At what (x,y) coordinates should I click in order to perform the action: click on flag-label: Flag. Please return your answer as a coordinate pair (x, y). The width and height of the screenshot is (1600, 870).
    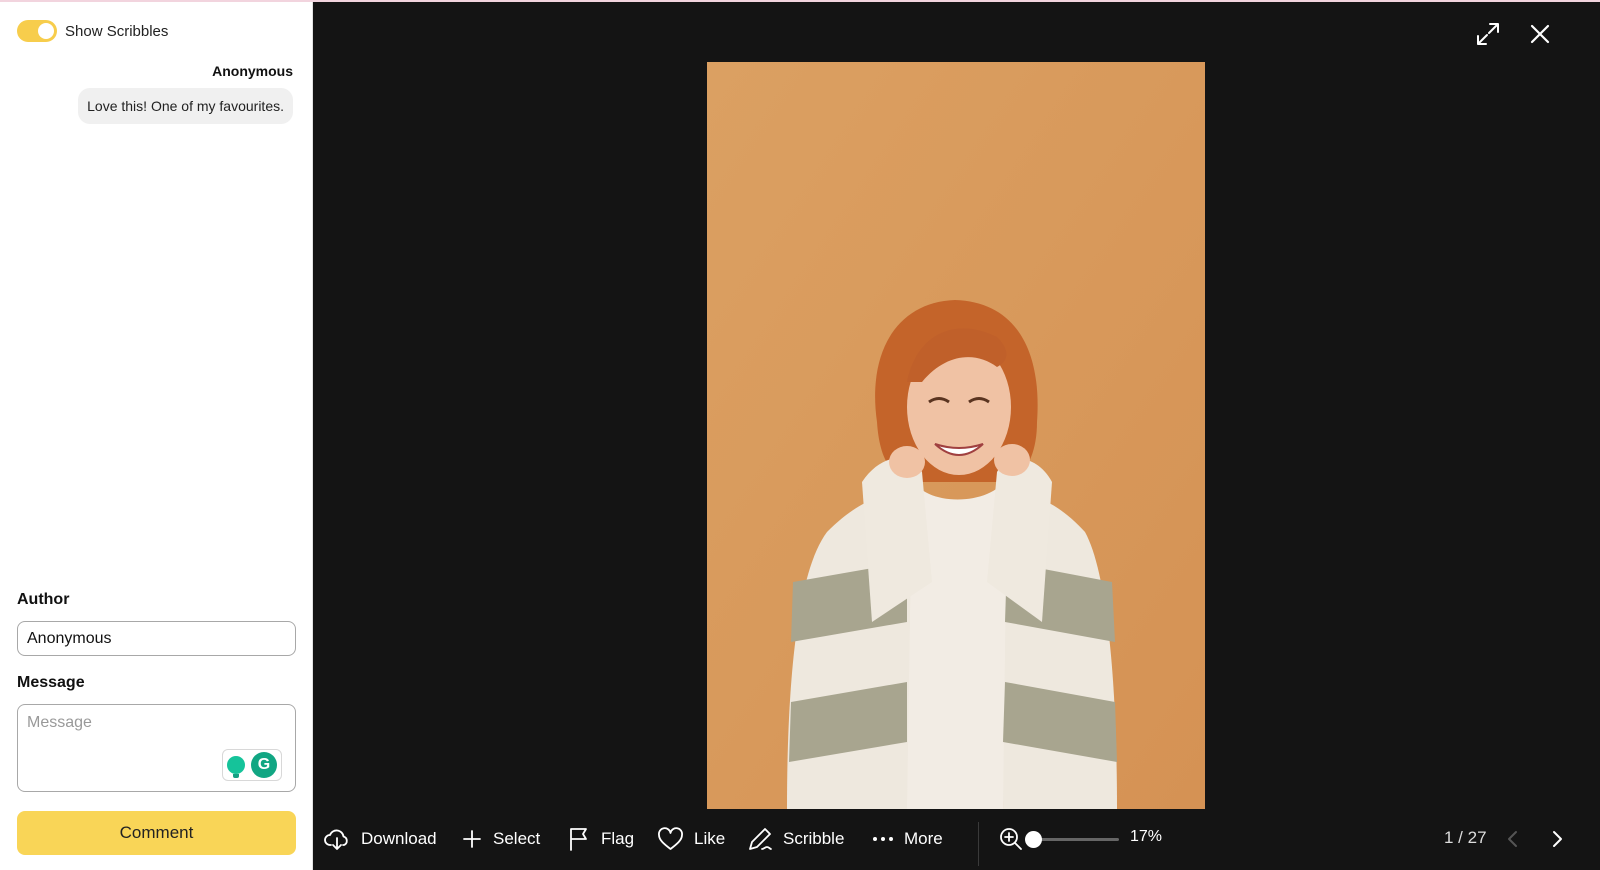
    Looking at the image, I should click on (618, 838).